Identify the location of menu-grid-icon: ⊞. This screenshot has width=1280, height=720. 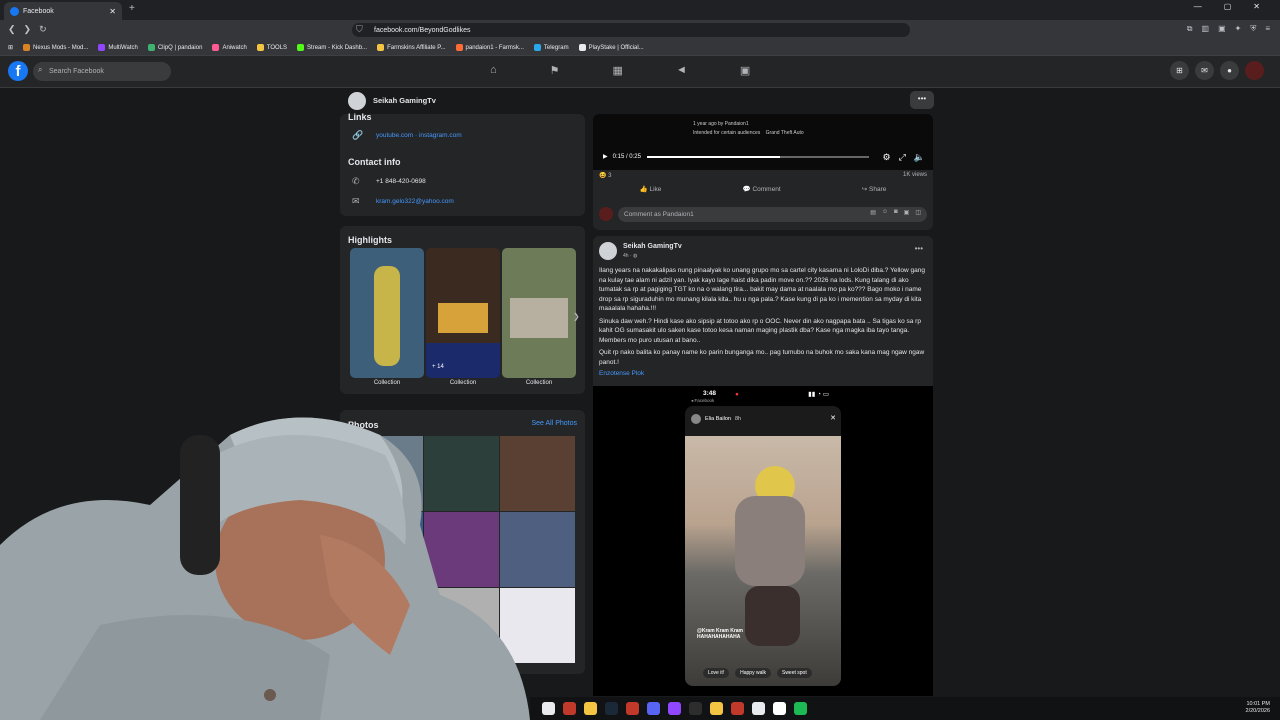
(1179, 70).